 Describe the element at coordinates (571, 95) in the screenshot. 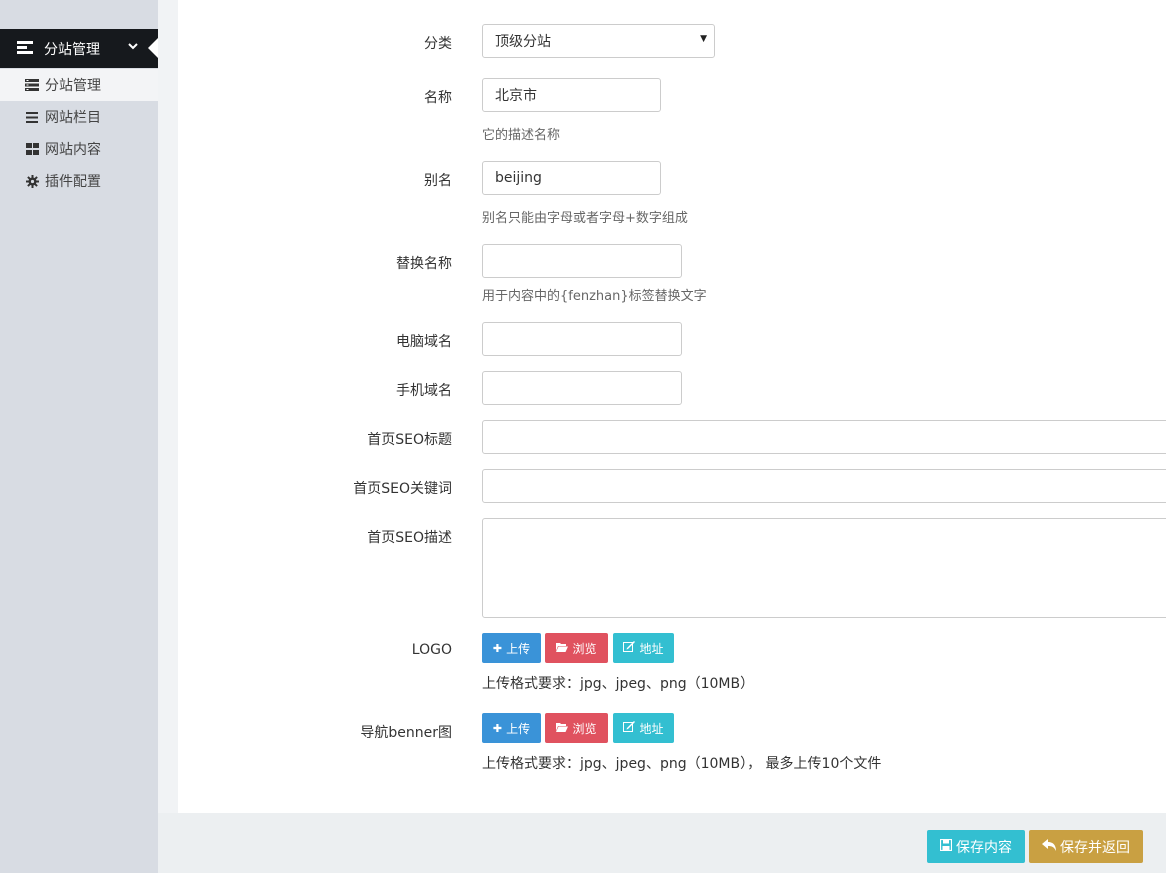

I see `name-input: 北京市` at that location.